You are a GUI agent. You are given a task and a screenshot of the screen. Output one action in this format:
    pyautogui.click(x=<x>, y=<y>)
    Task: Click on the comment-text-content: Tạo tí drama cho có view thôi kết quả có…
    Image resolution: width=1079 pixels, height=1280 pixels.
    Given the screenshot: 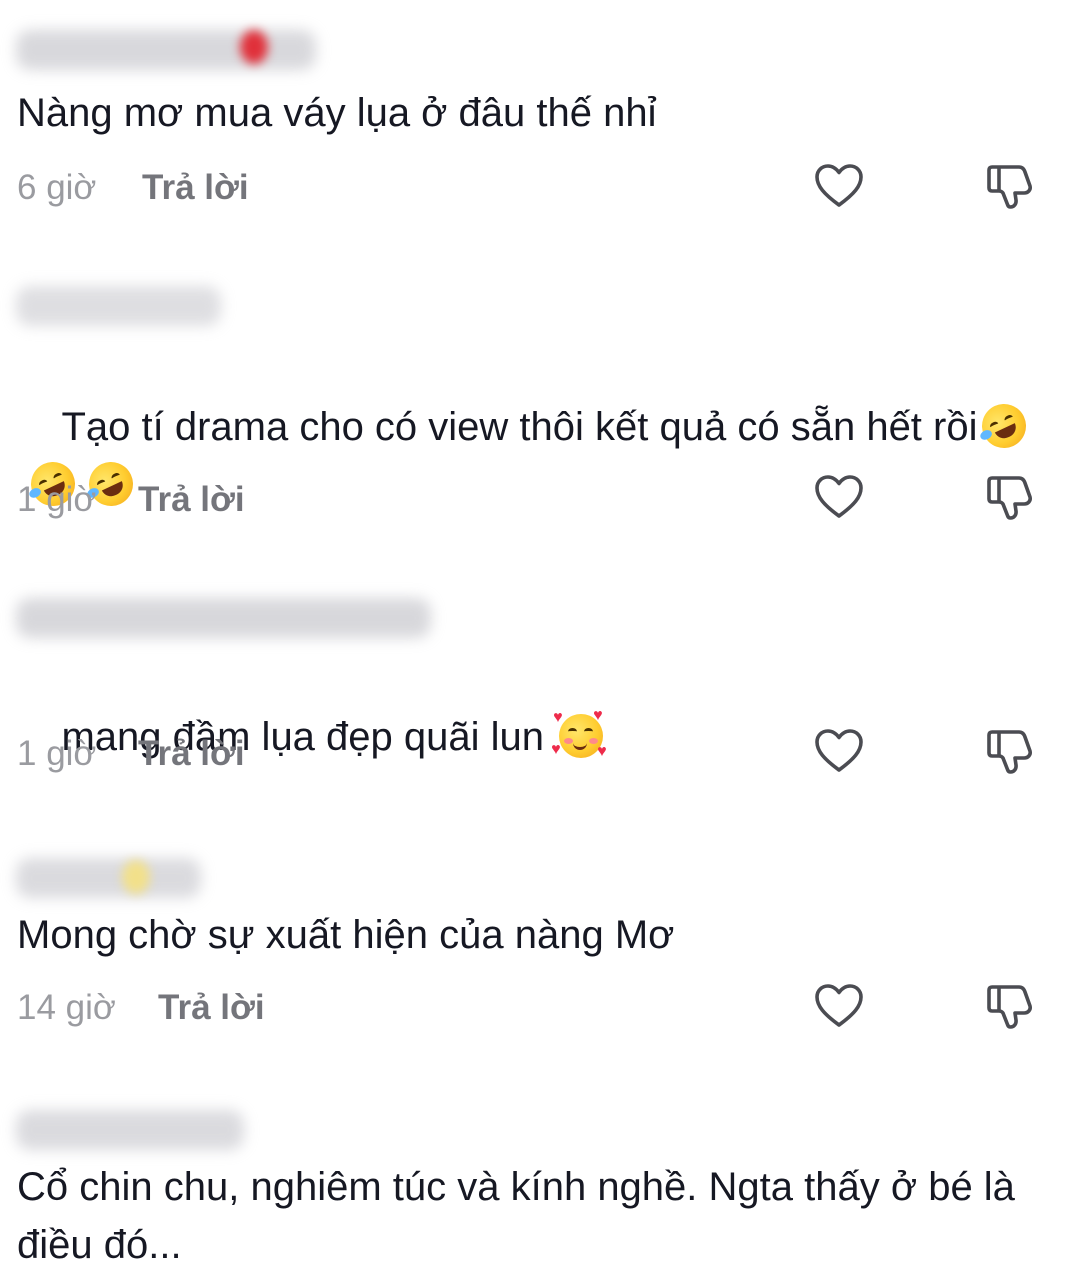 What is the action you would take?
    pyautogui.click(x=519, y=427)
    